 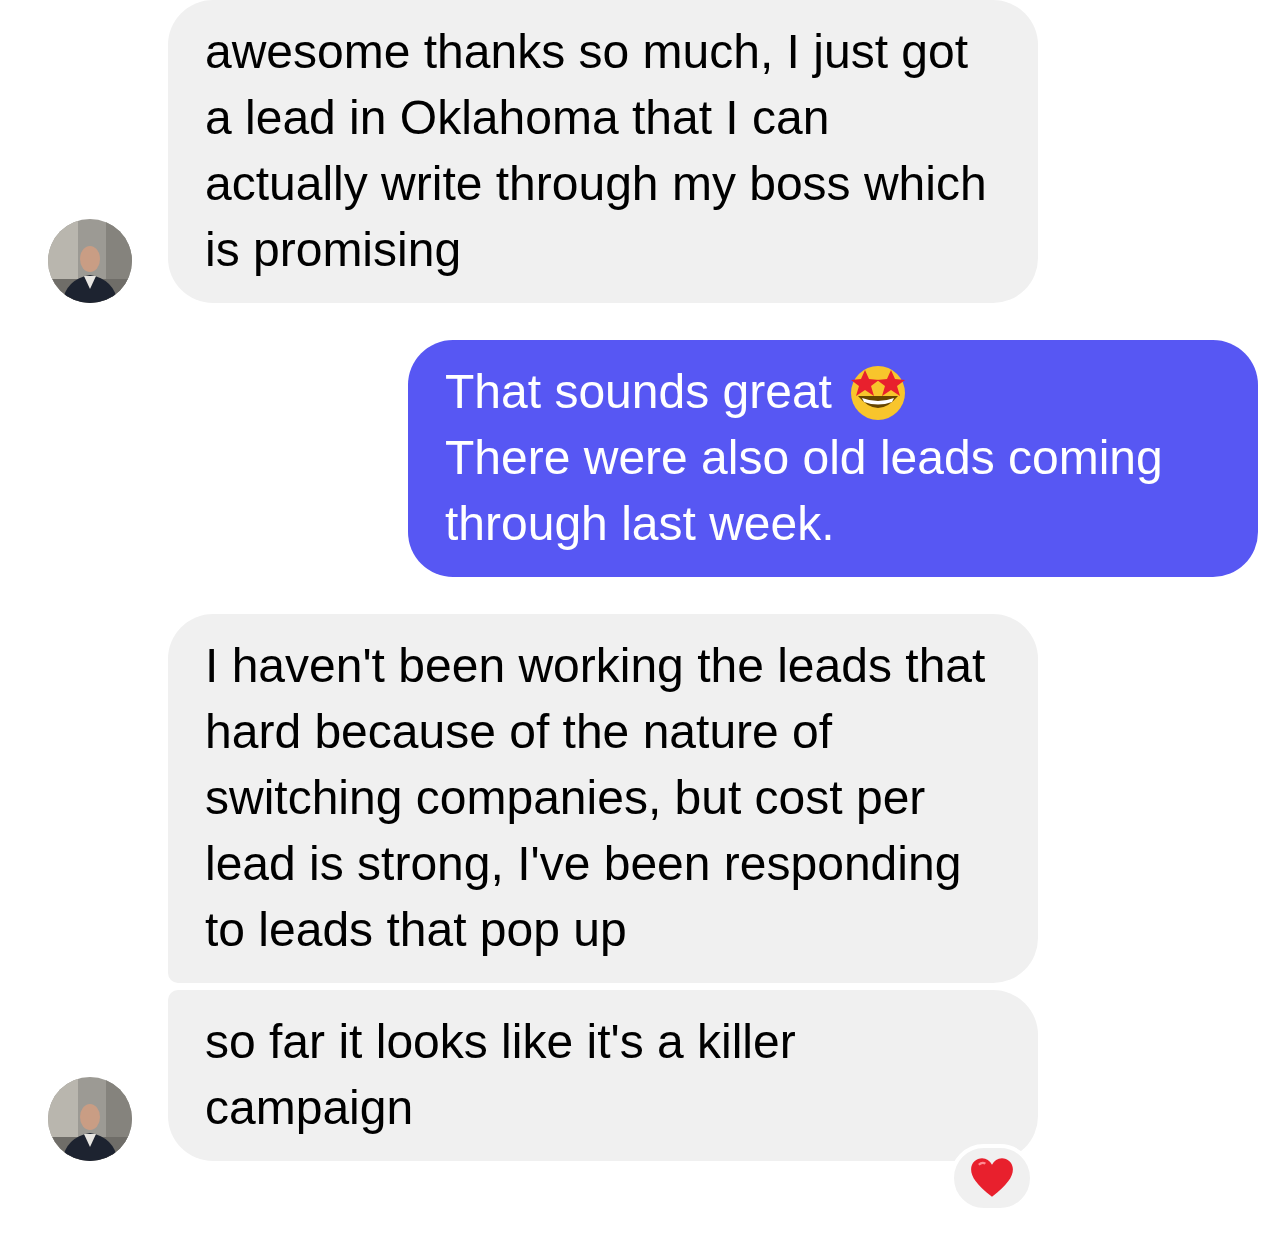 I want to click on heart-icon, so click(x=992, y=1178).